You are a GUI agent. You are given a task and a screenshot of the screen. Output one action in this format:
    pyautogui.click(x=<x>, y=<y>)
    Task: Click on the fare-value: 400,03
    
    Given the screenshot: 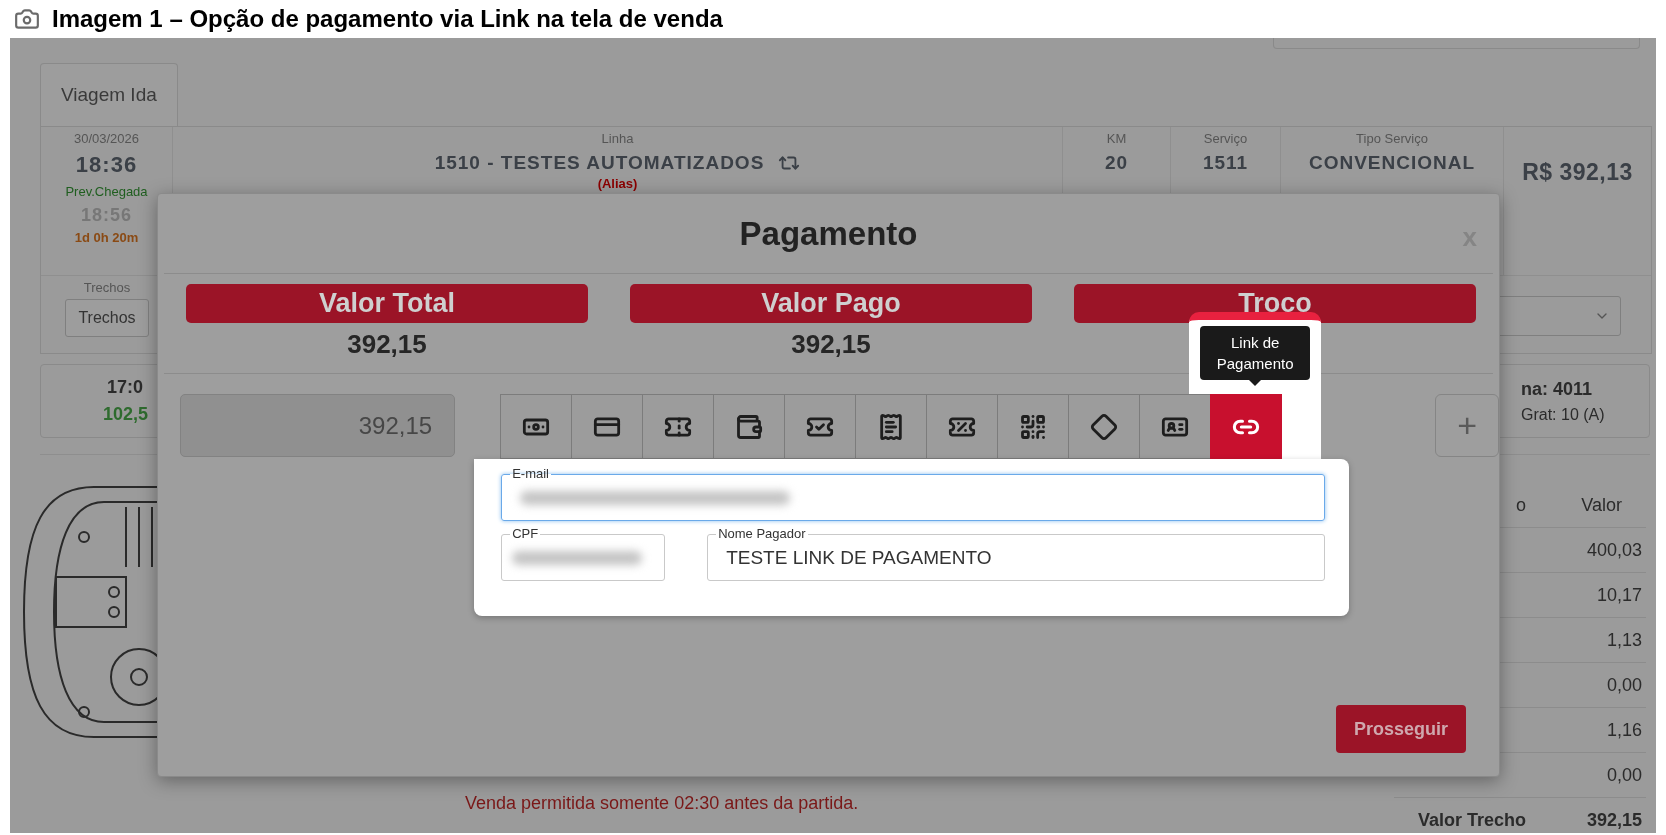 What is the action you would take?
    pyautogui.click(x=1614, y=550)
    